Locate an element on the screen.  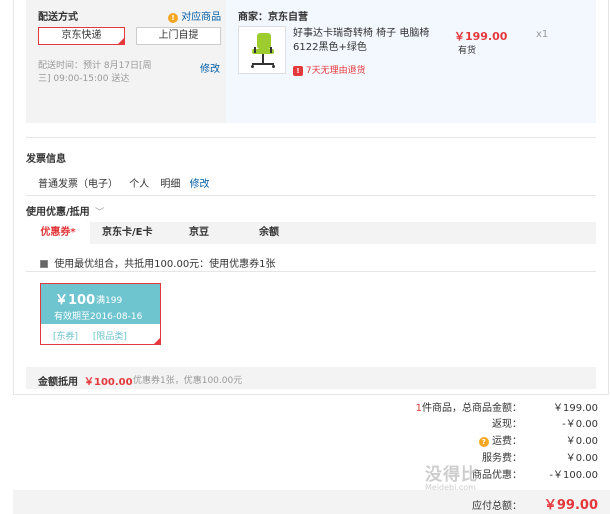
tab-jd-card: 京东卡/E卡 is located at coordinates (127, 233).